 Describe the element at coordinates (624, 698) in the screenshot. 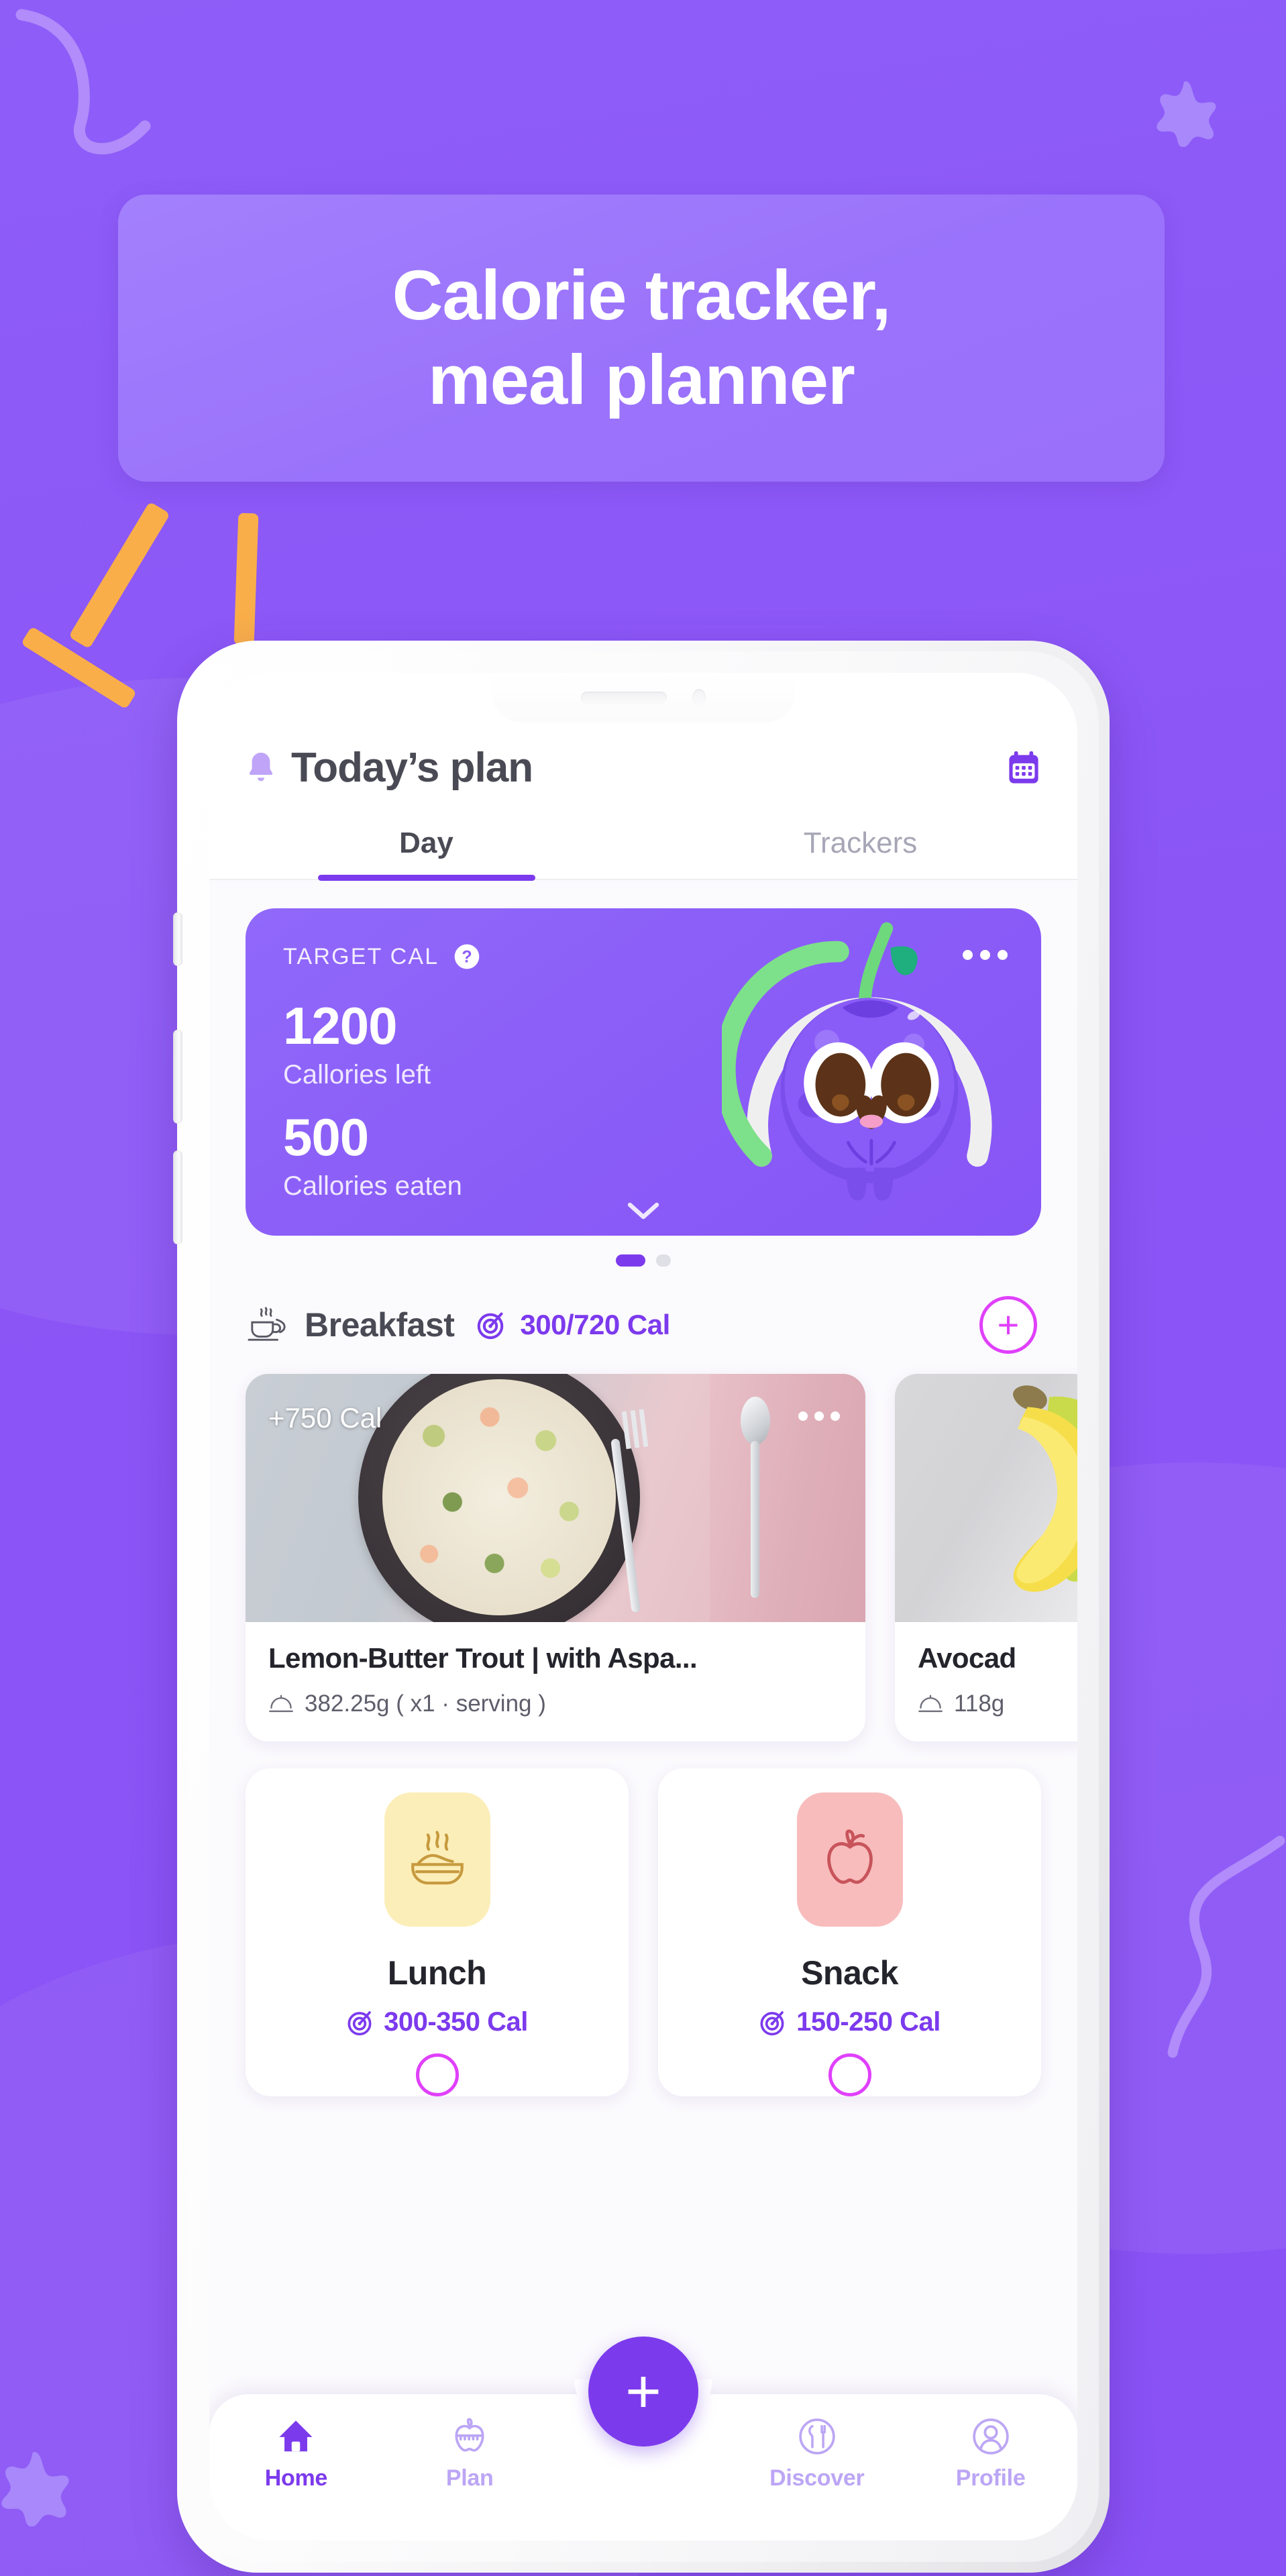

I see `earpiece-speaker` at that location.